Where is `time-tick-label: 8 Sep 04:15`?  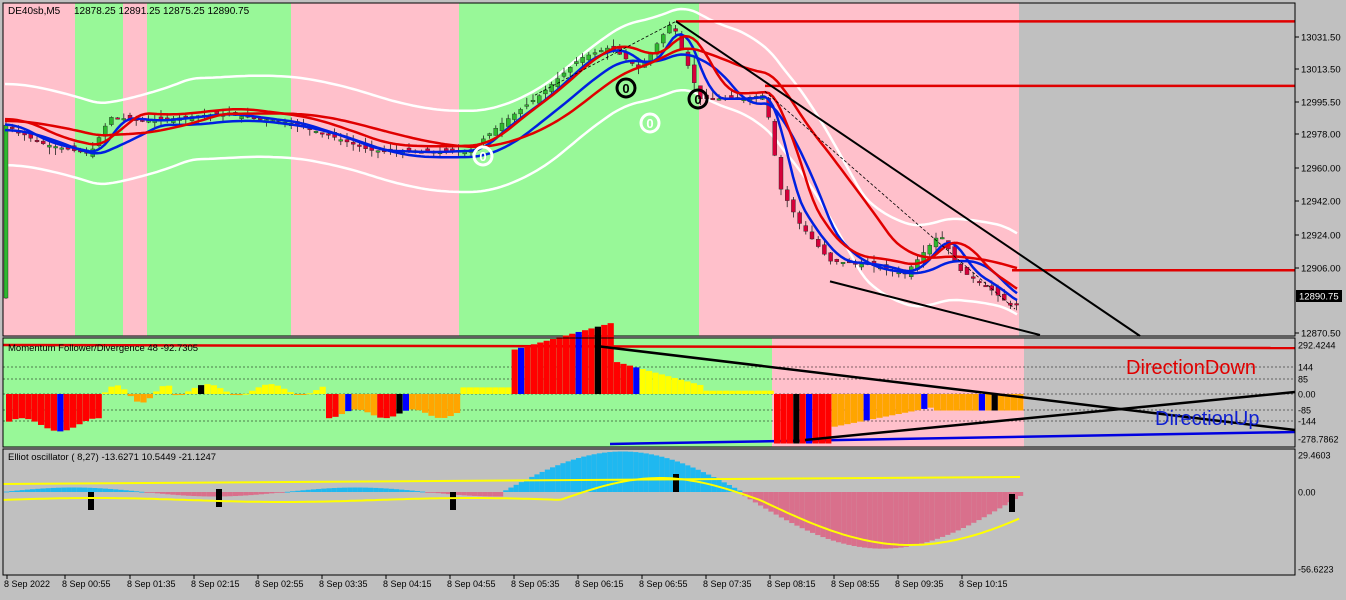 time-tick-label: 8 Sep 04:15 is located at coordinates (407, 584).